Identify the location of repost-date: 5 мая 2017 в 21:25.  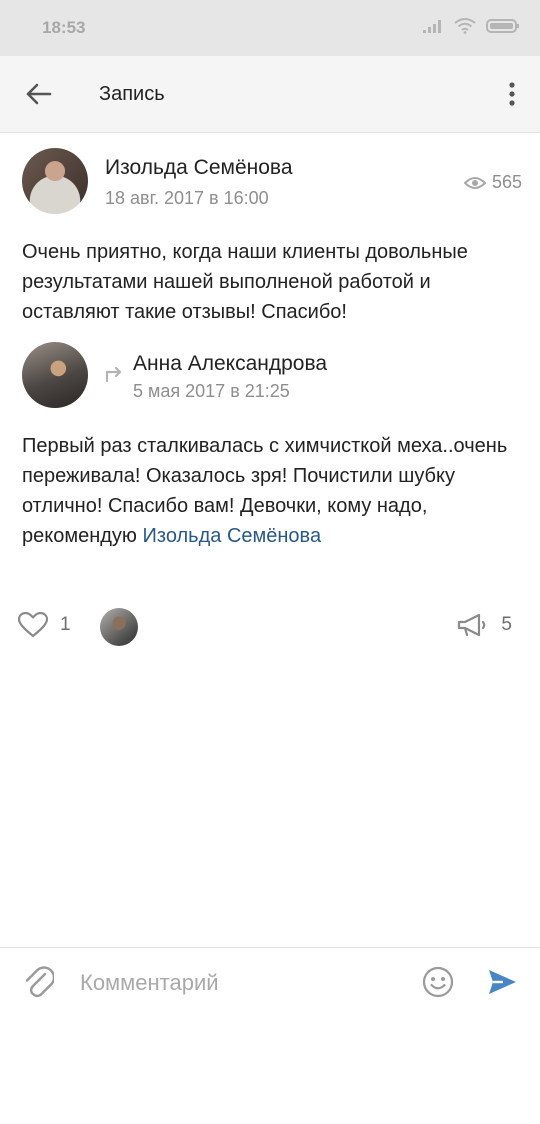
(211, 391).